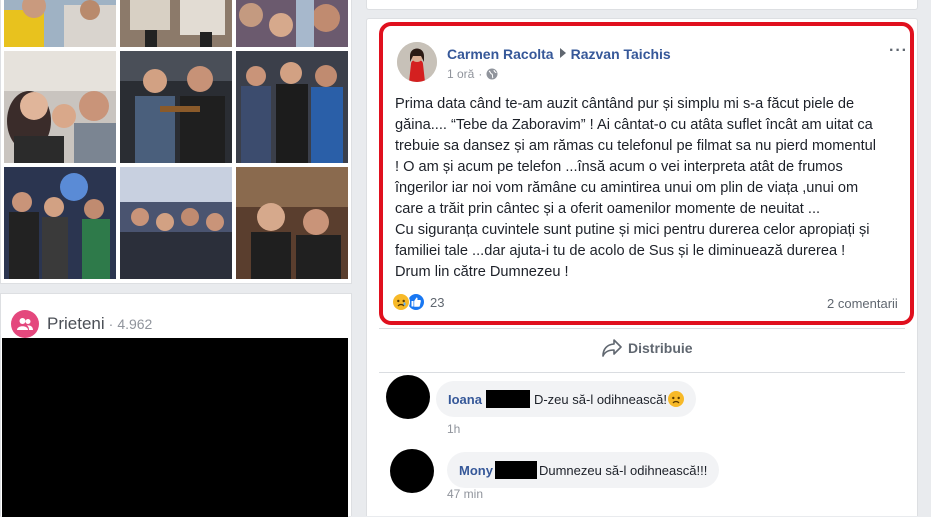 This screenshot has width=931, height=517. I want to click on comment-bubble: Mony Dumnezeu să-l odihnească!!!, so click(583, 470).